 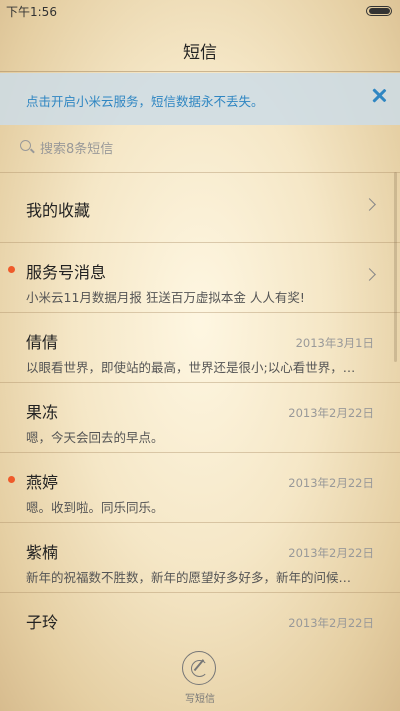 I want to click on title-bar: 短信, so click(x=200, y=47).